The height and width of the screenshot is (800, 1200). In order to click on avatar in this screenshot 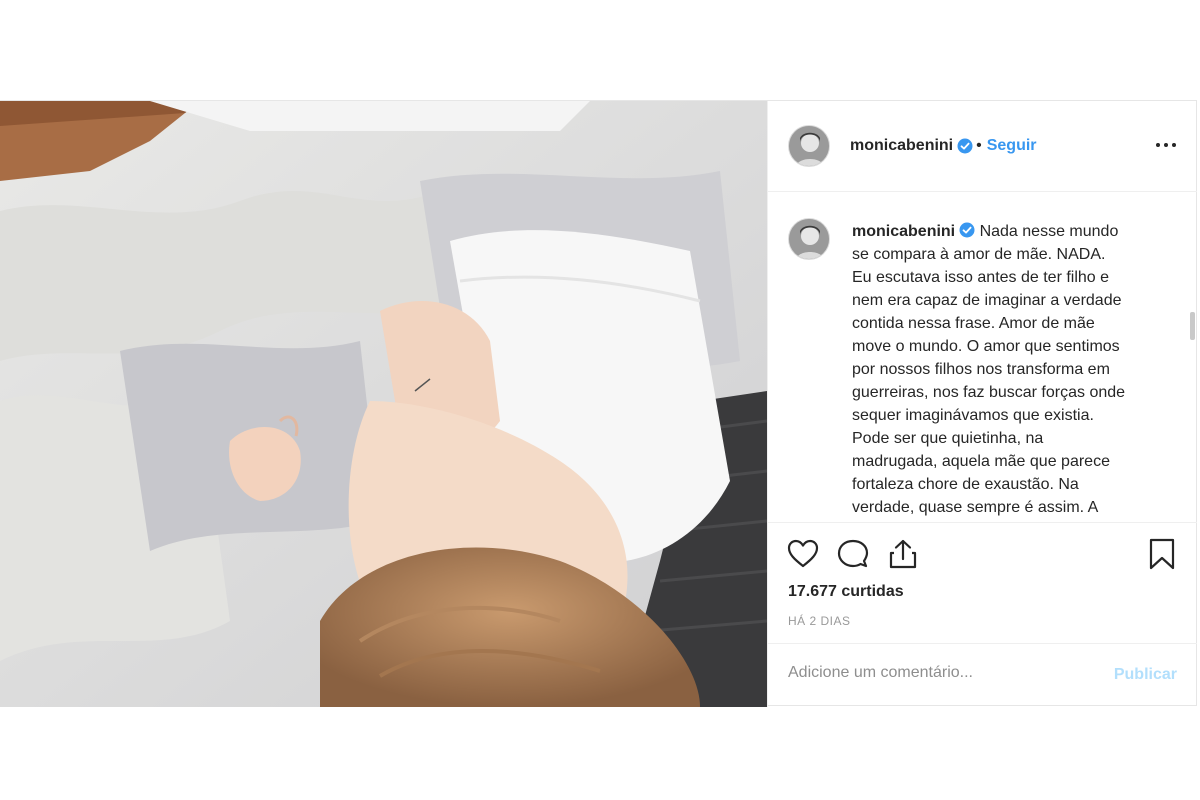, I will do `click(809, 146)`.